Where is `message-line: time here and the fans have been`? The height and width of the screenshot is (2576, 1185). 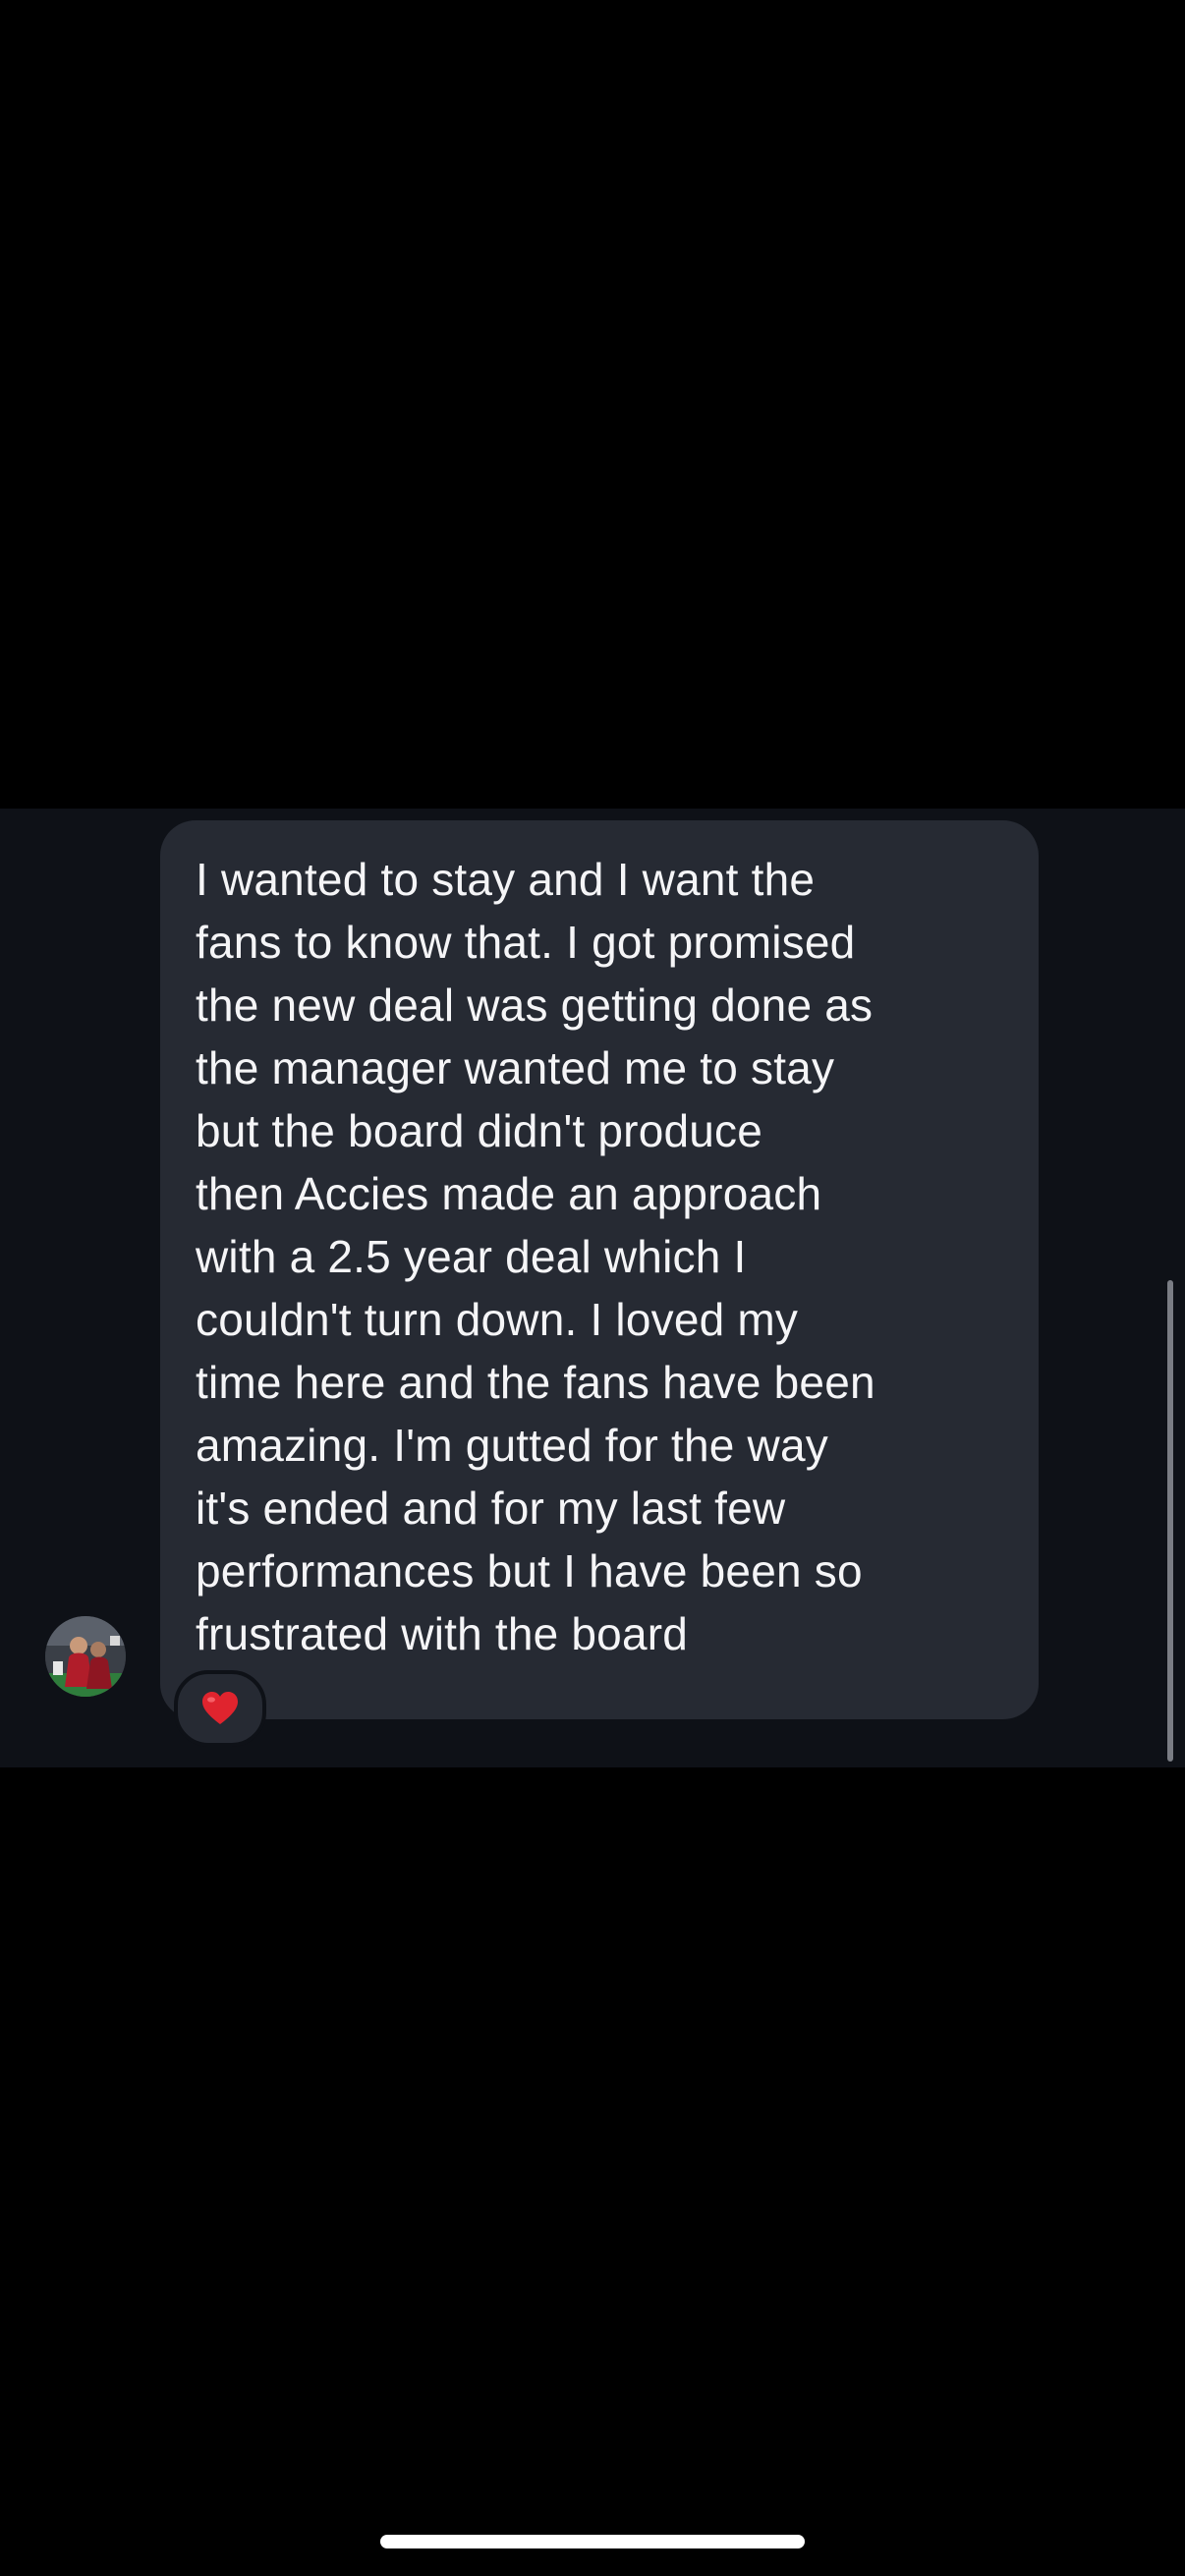
message-line: time here and the fans have been is located at coordinates (536, 1382).